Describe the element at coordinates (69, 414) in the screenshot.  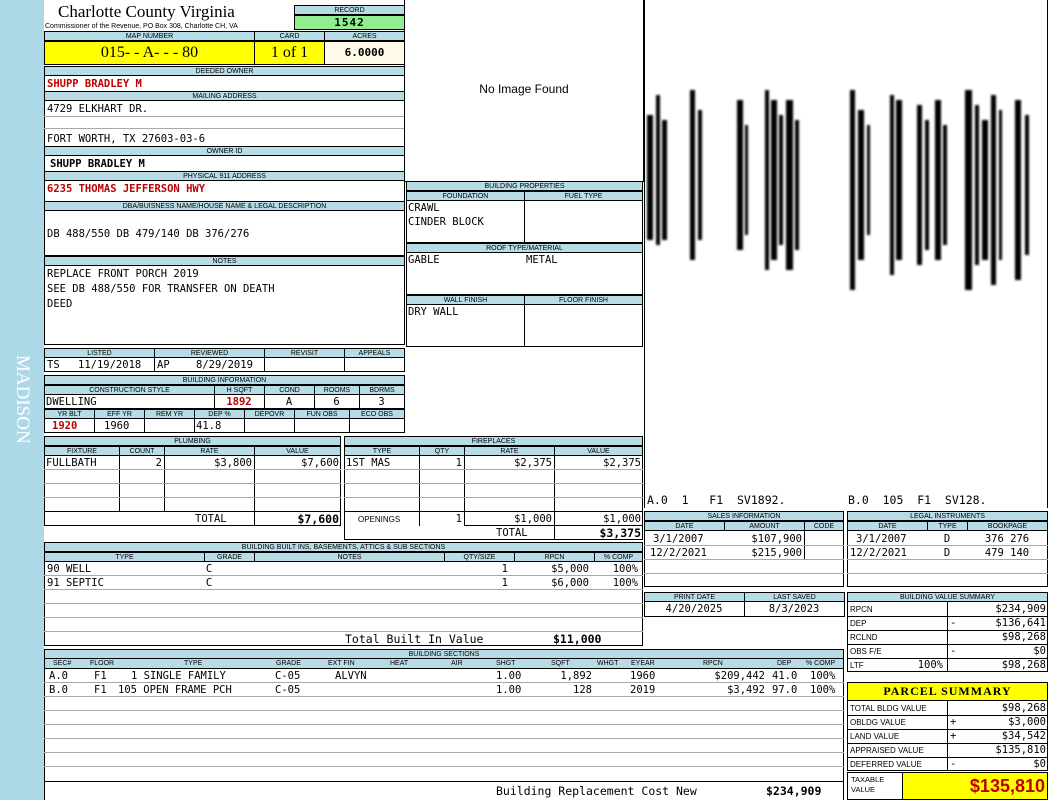
I see `yrblt-label: YR BLT` at that location.